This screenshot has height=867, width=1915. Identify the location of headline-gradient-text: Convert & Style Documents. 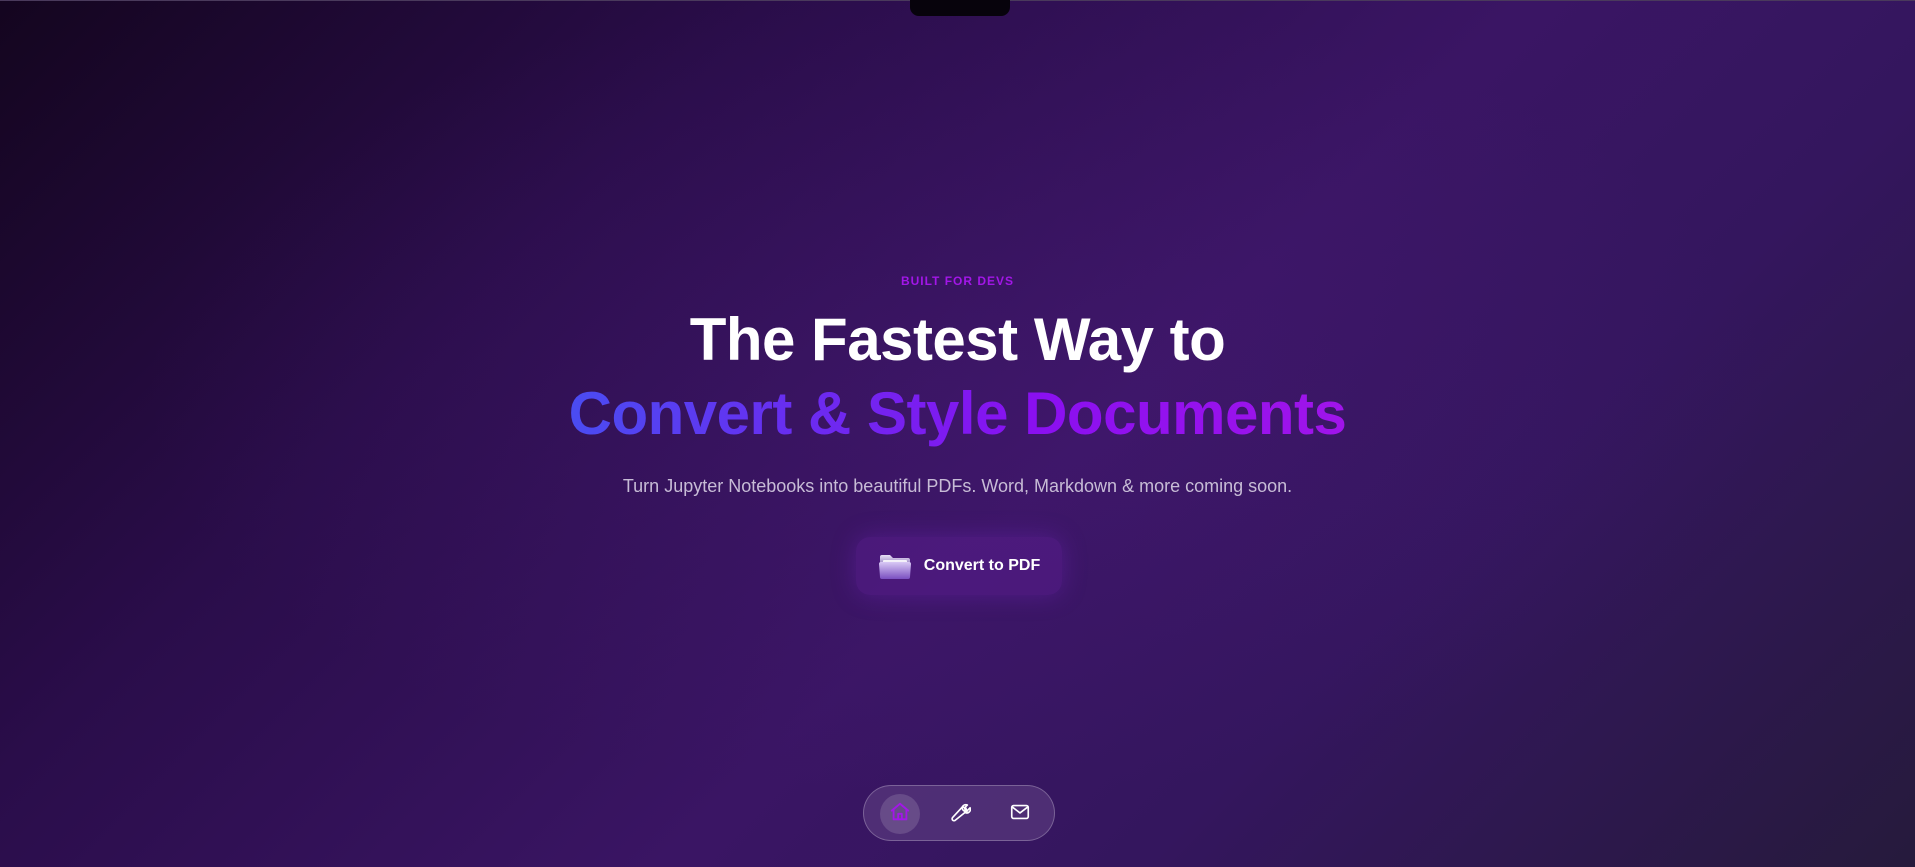
(957, 413).